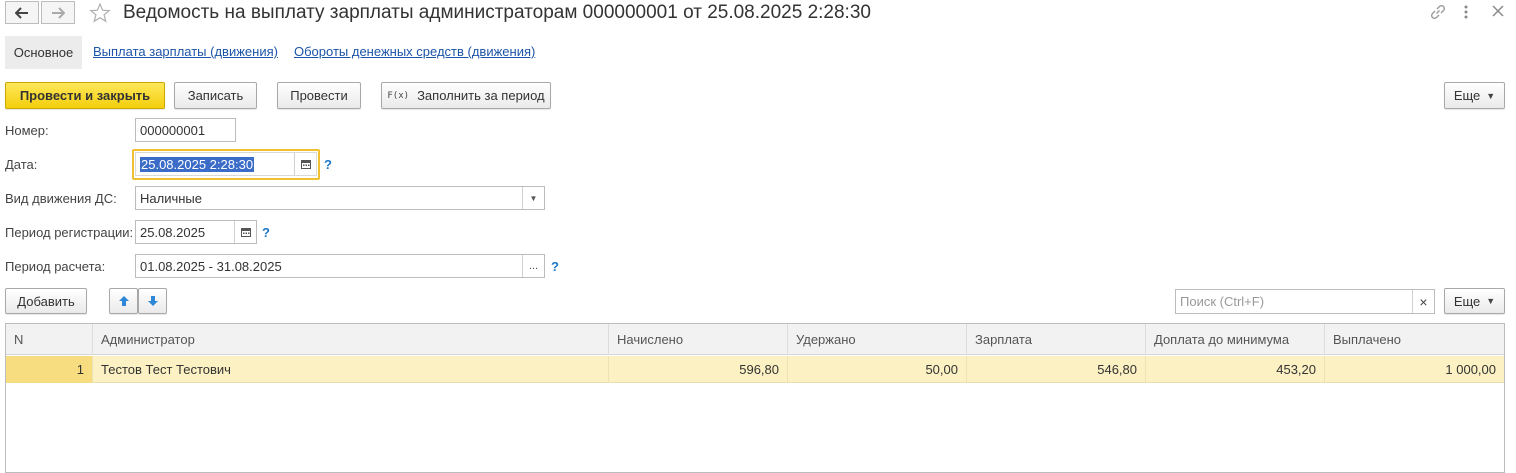 The image size is (1516, 473). I want to click on row-number: 1, so click(49, 369).